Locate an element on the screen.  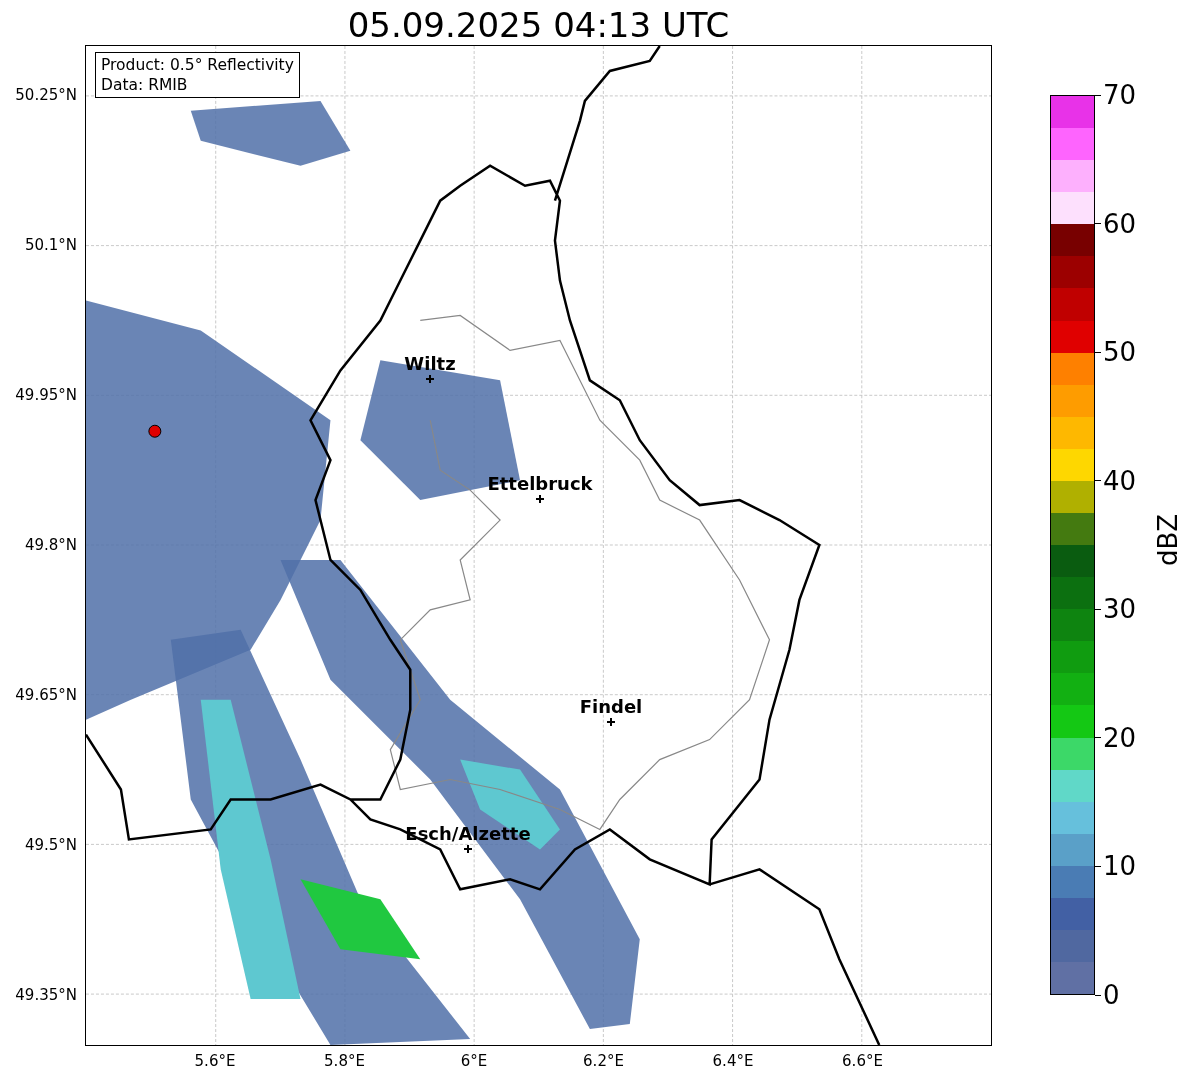
axis-tick-label: 49.5°N is located at coordinates (50, 845).